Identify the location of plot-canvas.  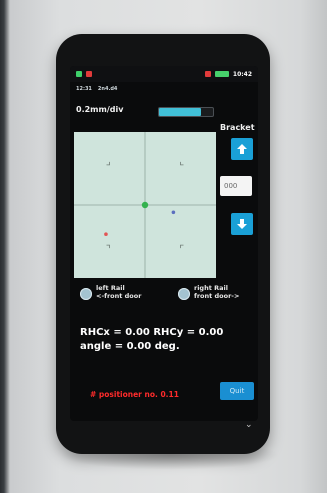
(145, 205).